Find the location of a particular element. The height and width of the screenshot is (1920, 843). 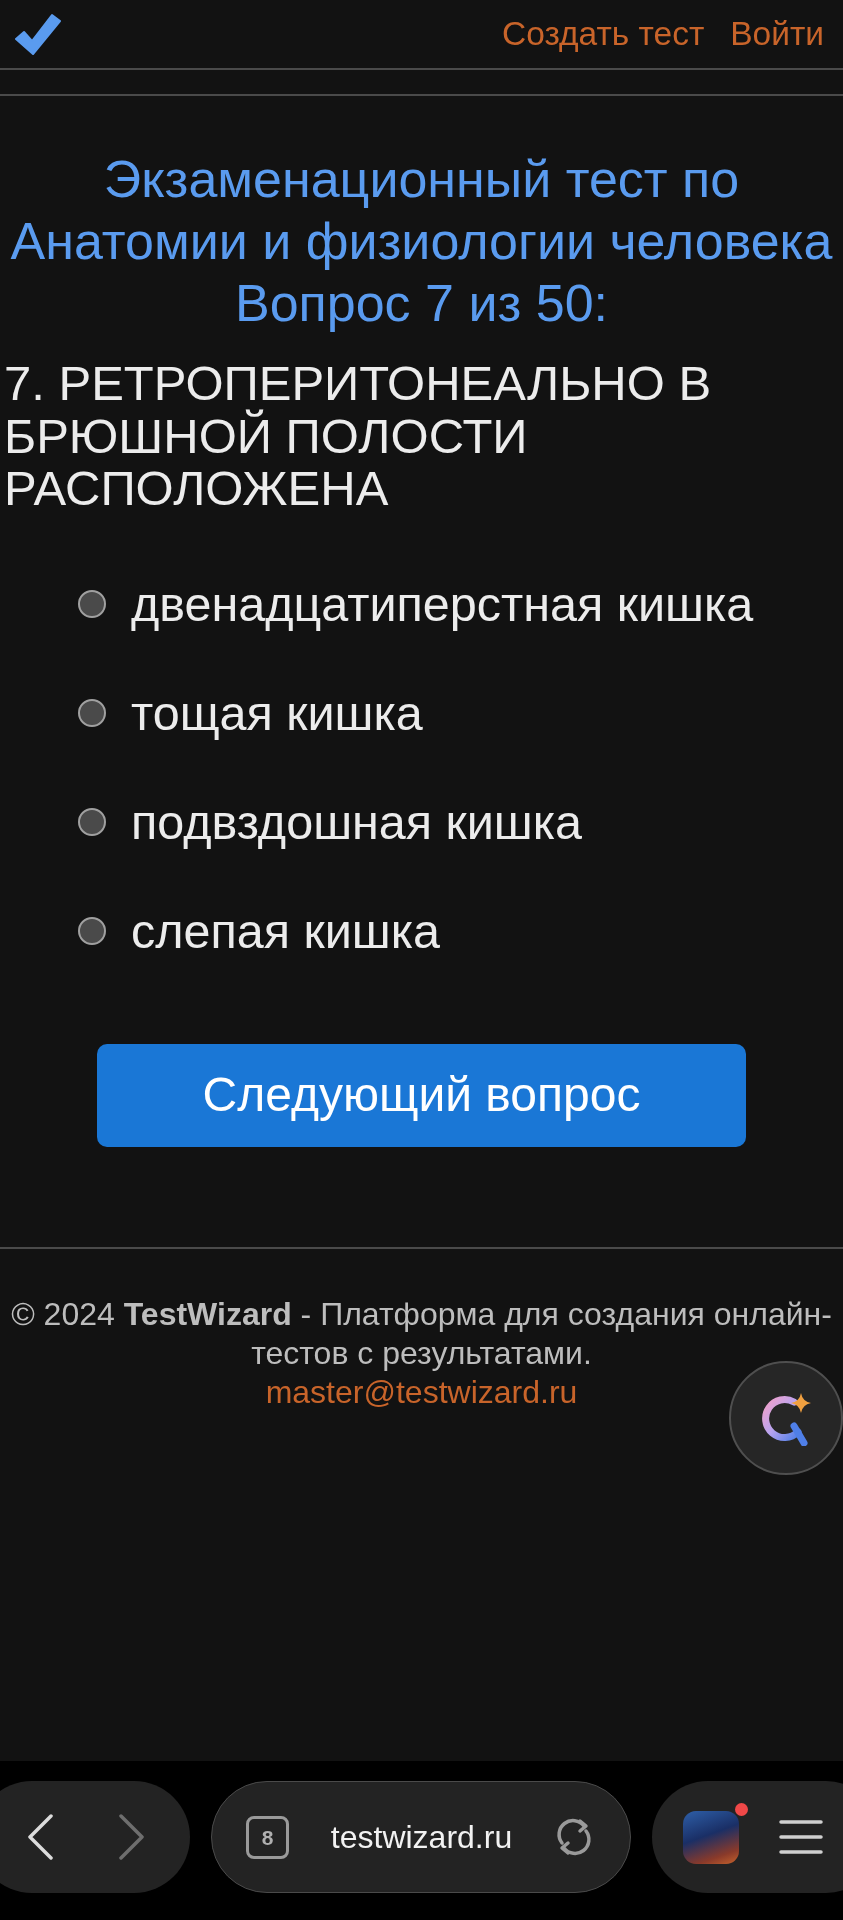

menu-icon is located at coordinates (801, 1837).